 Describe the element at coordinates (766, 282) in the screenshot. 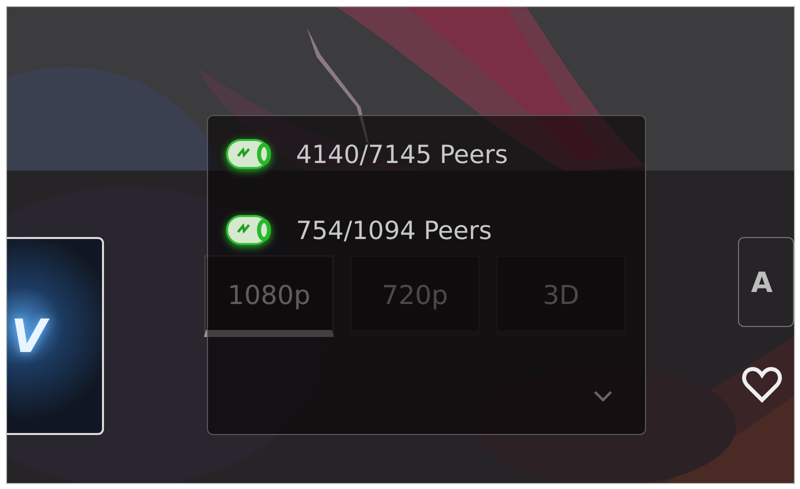

I see `side-button: A` at that location.